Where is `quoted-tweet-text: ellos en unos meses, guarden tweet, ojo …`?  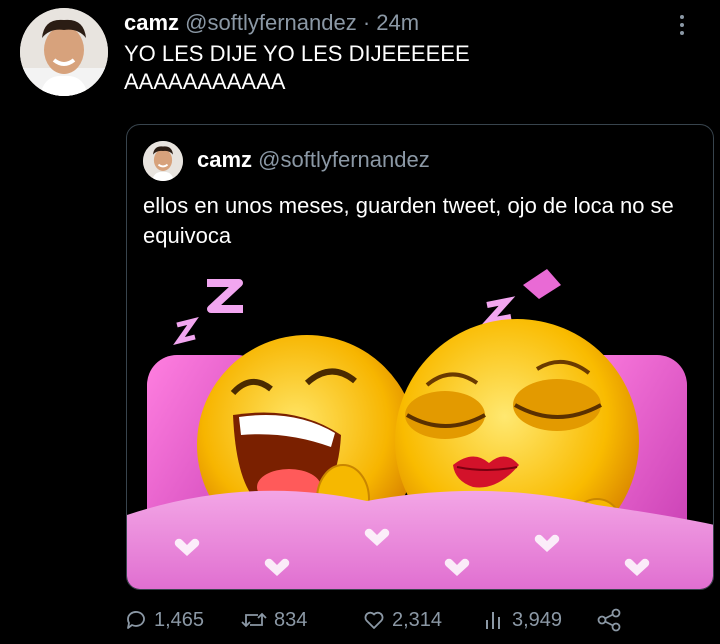 quoted-tweet-text: ellos en unos meses, guarden tweet, ojo … is located at coordinates (408, 220).